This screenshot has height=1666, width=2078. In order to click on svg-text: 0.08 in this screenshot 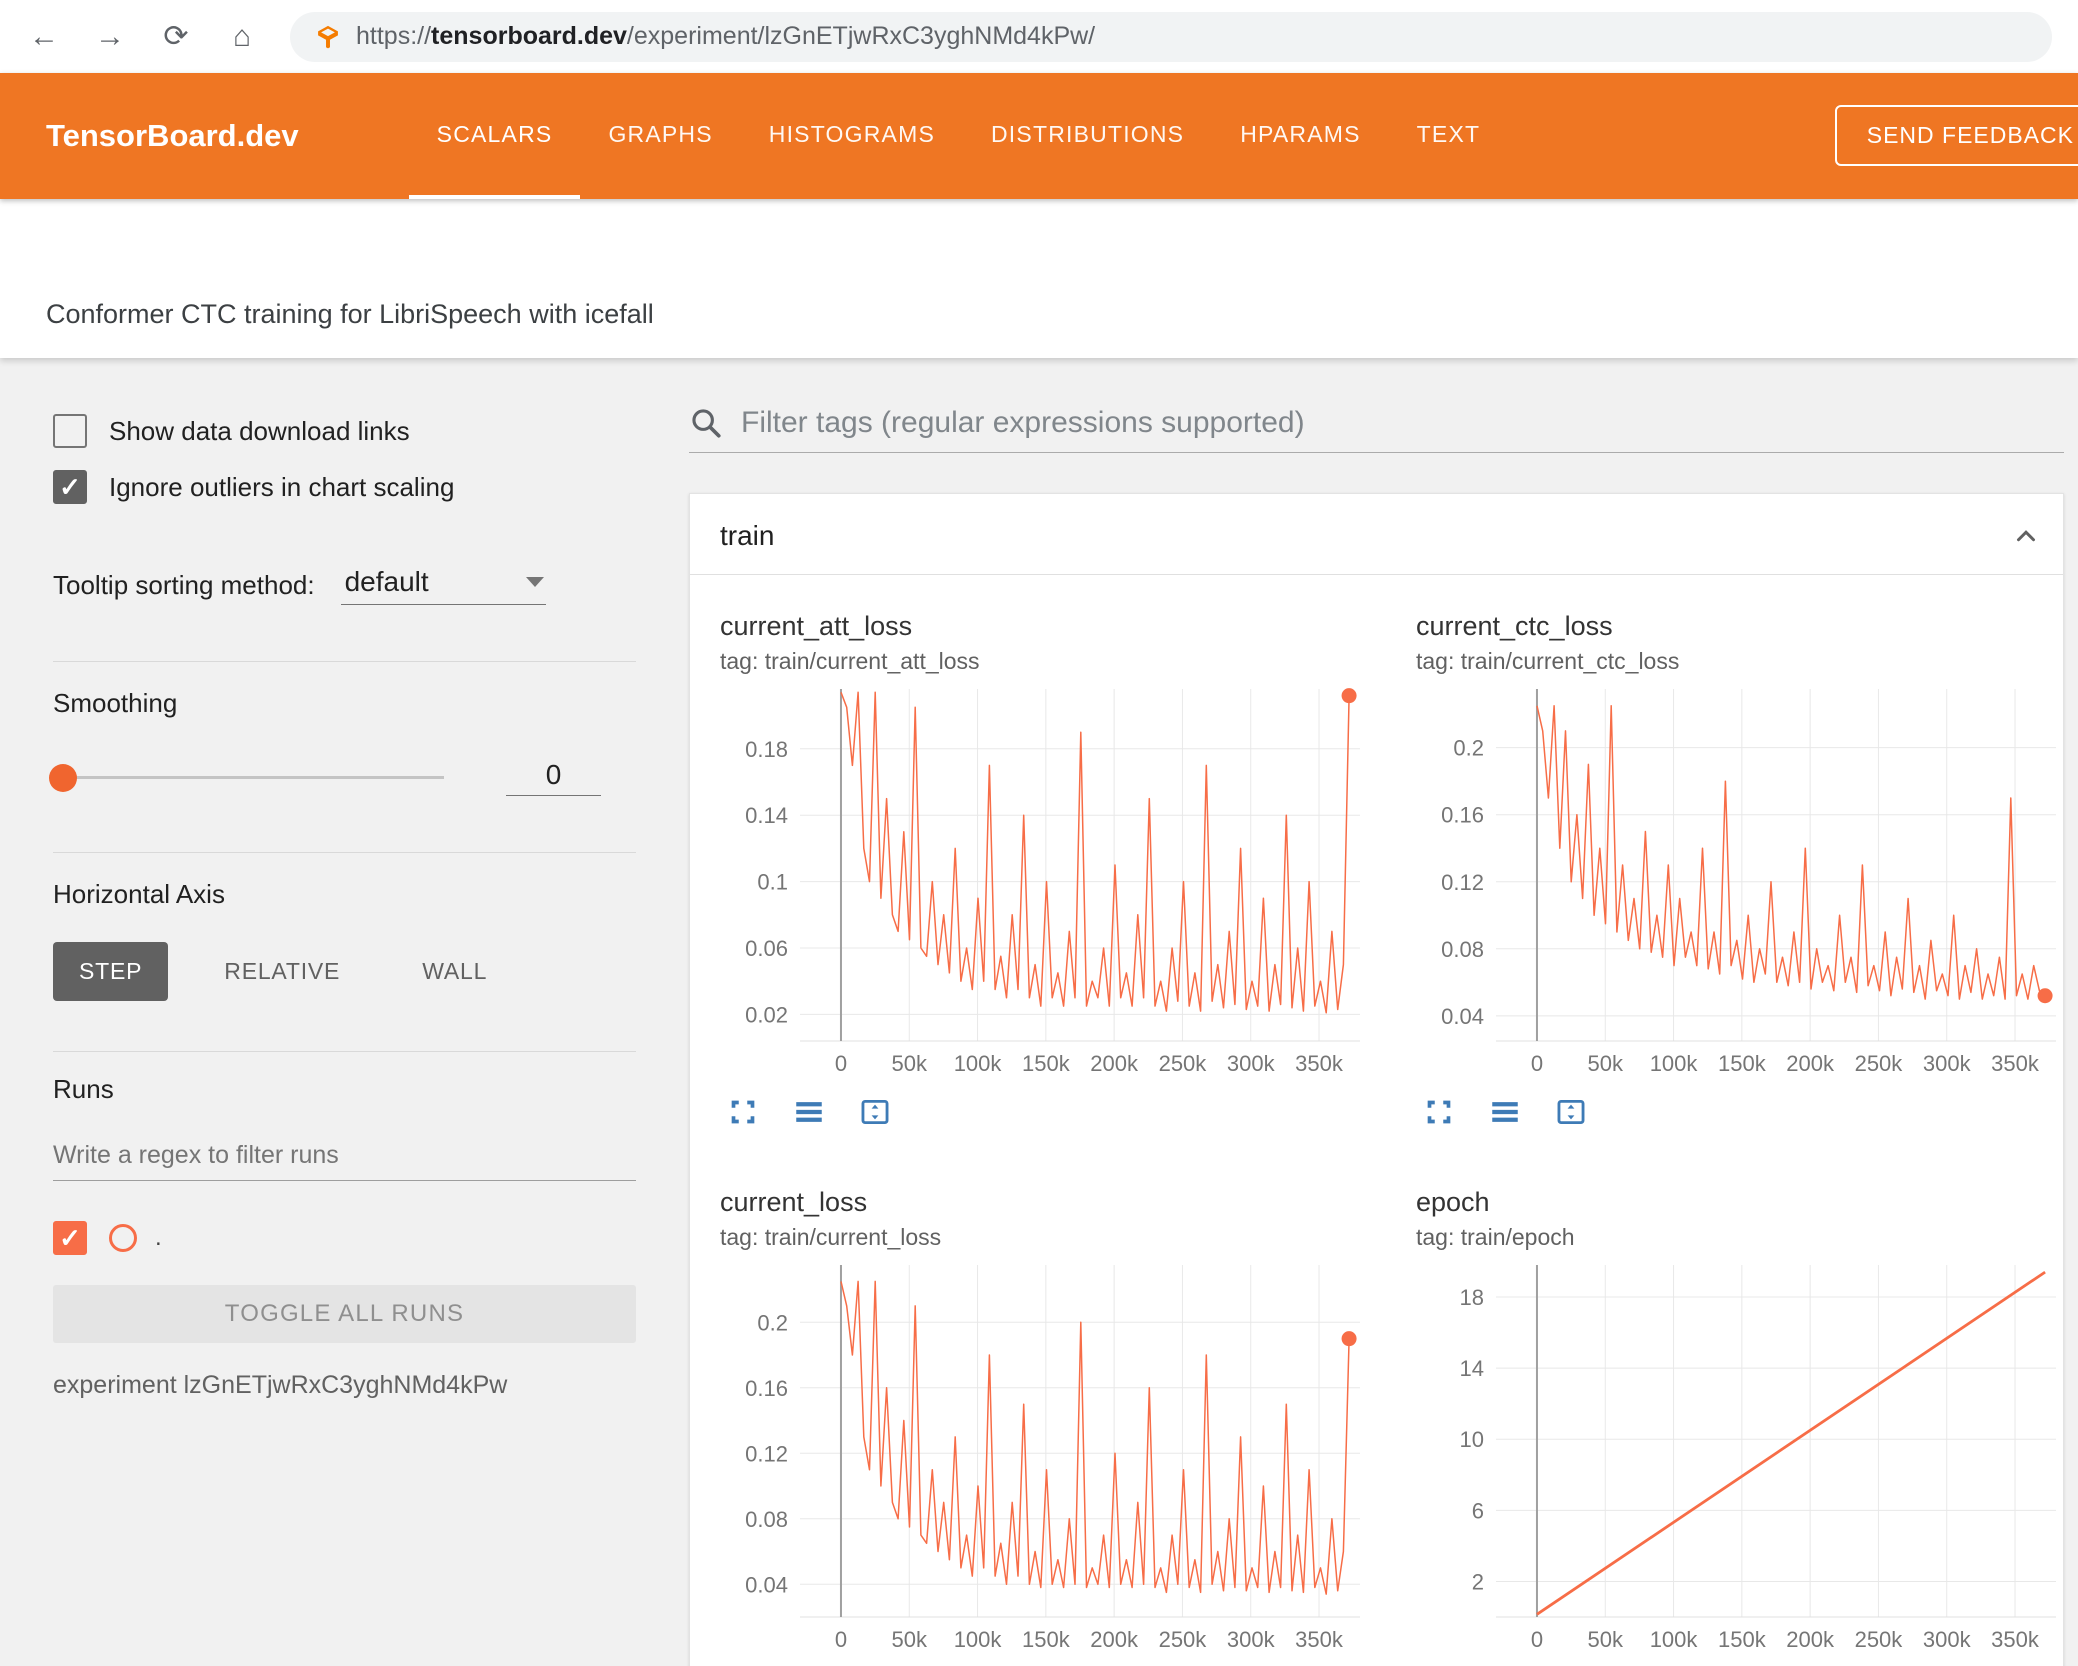, I will do `click(766, 1519)`.